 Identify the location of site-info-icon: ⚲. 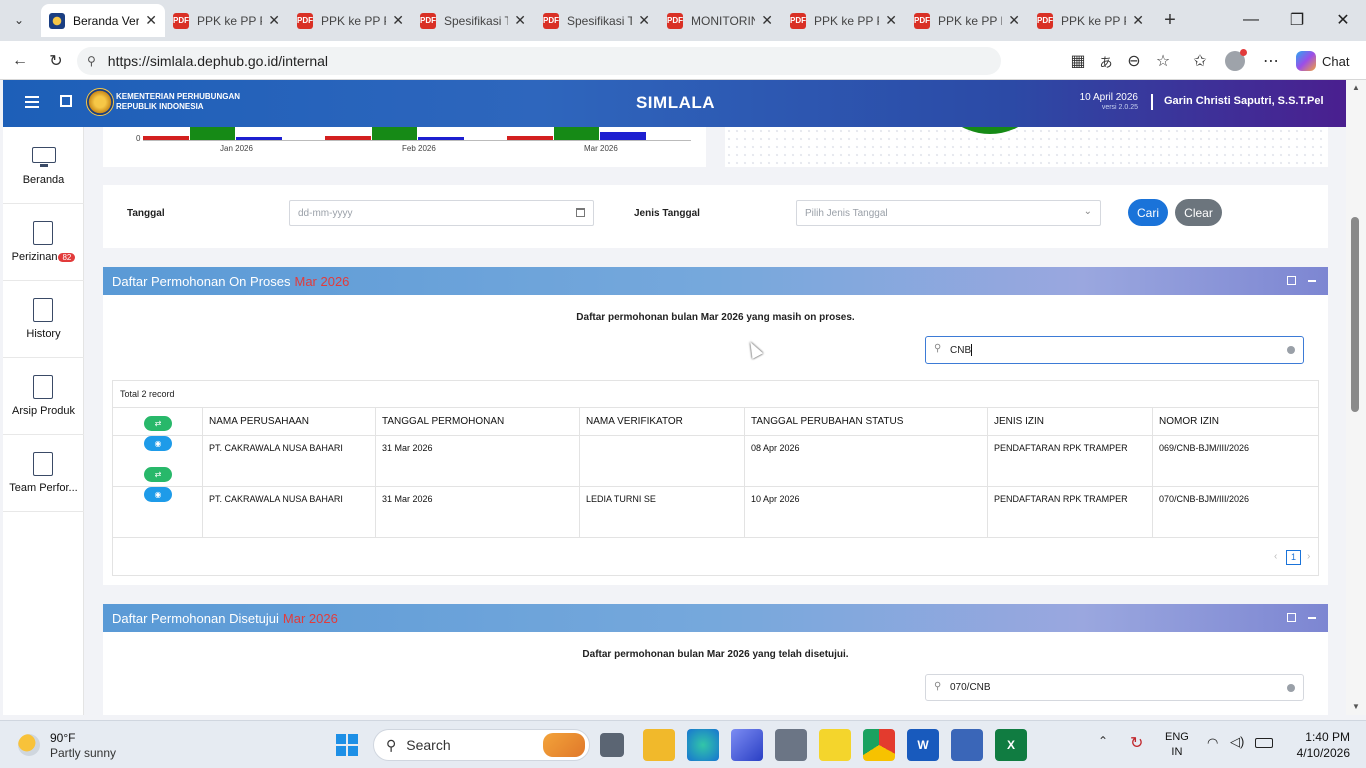
(91, 61).